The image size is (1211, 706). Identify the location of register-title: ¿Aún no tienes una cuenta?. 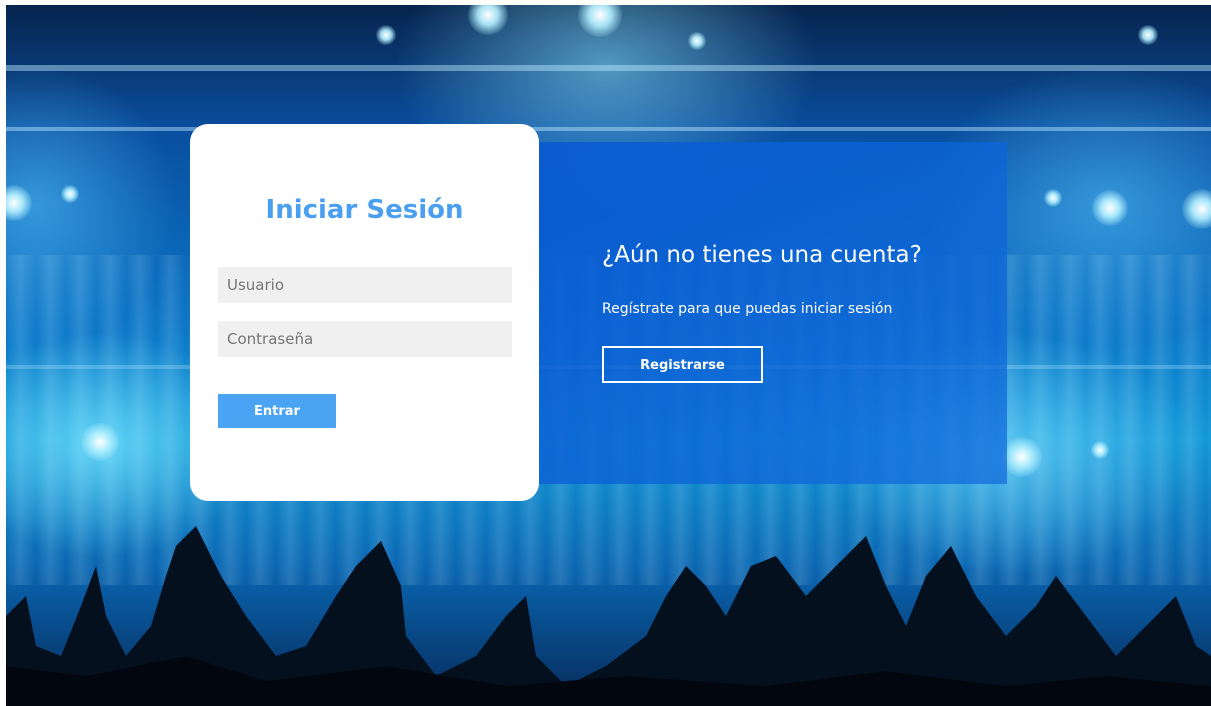
(762, 255).